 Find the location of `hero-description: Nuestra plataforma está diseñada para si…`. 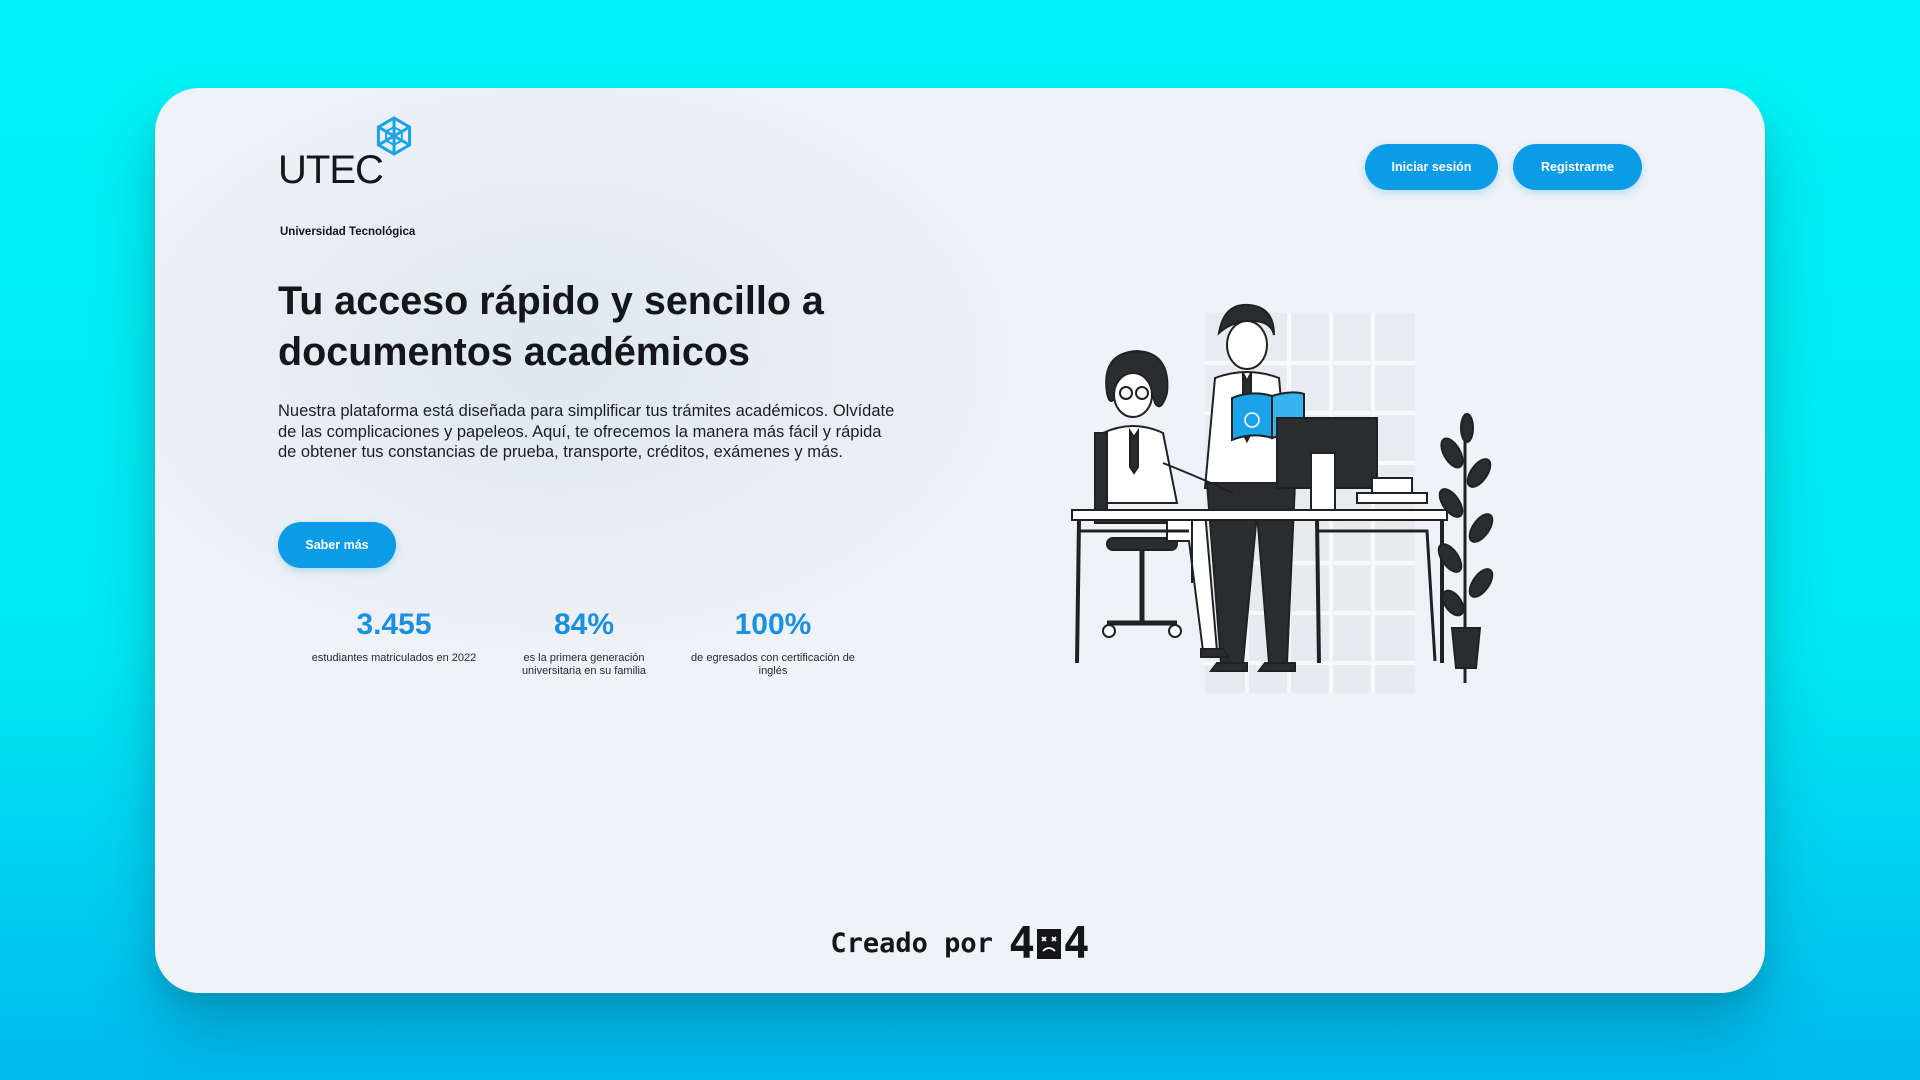

hero-description: Nuestra plataforma está diseñada para si… is located at coordinates (586, 431).